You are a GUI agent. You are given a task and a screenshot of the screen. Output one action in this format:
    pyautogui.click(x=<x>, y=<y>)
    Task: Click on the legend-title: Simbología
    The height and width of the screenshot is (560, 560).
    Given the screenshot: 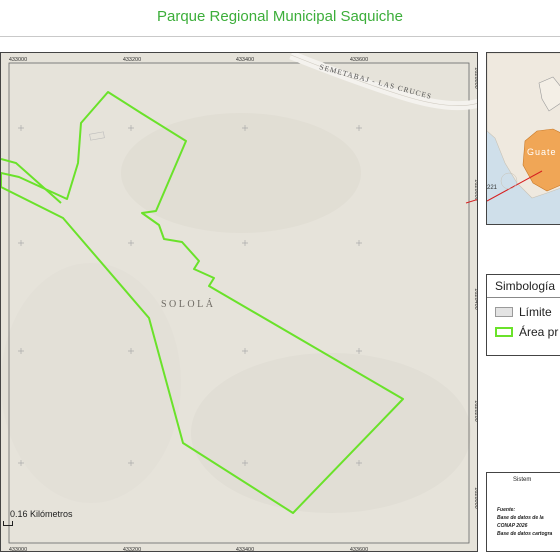 What is the action you would take?
    pyautogui.click(x=525, y=286)
    